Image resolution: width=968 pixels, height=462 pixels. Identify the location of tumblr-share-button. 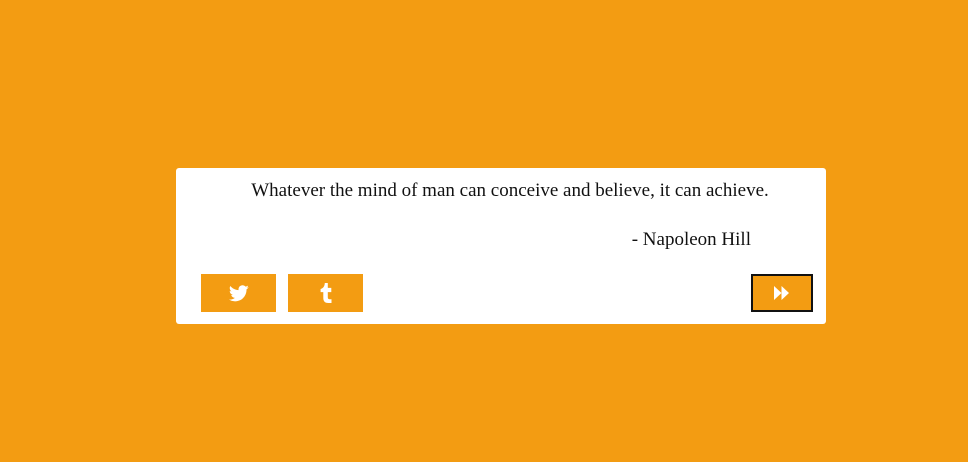
(325, 293).